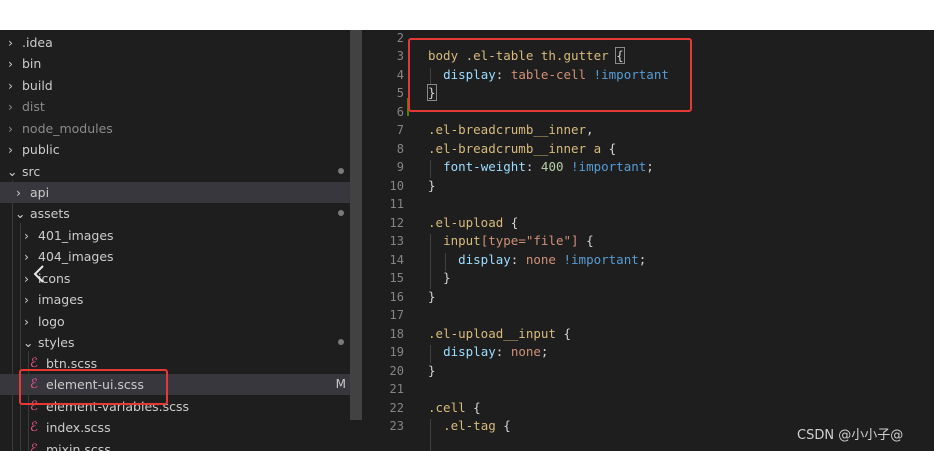 The image size is (934, 451). What do you see at coordinates (31, 171) in the screenshot?
I see `tree-item-label: src` at bounding box center [31, 171].